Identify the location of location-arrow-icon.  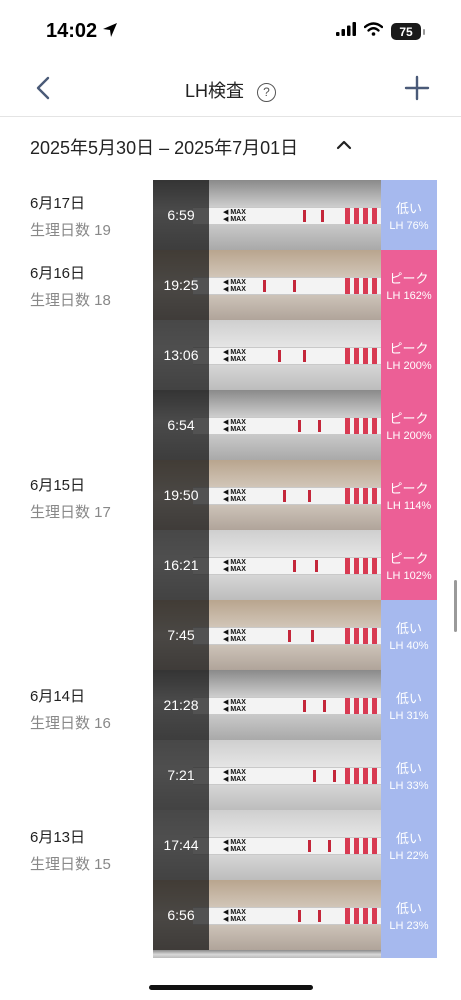
(110, 32).